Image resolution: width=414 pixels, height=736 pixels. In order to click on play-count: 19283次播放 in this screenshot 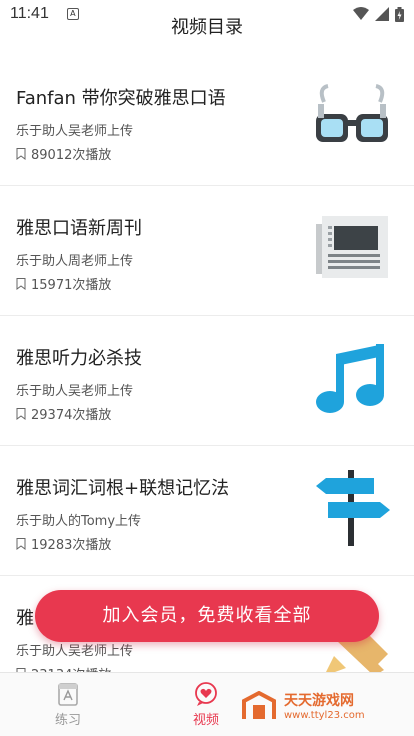, I will do `click(71, 545)`.